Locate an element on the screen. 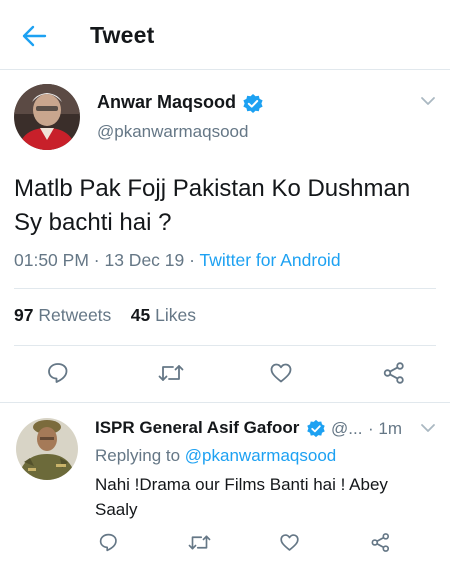  share-button is located at coordinates (394, 373).